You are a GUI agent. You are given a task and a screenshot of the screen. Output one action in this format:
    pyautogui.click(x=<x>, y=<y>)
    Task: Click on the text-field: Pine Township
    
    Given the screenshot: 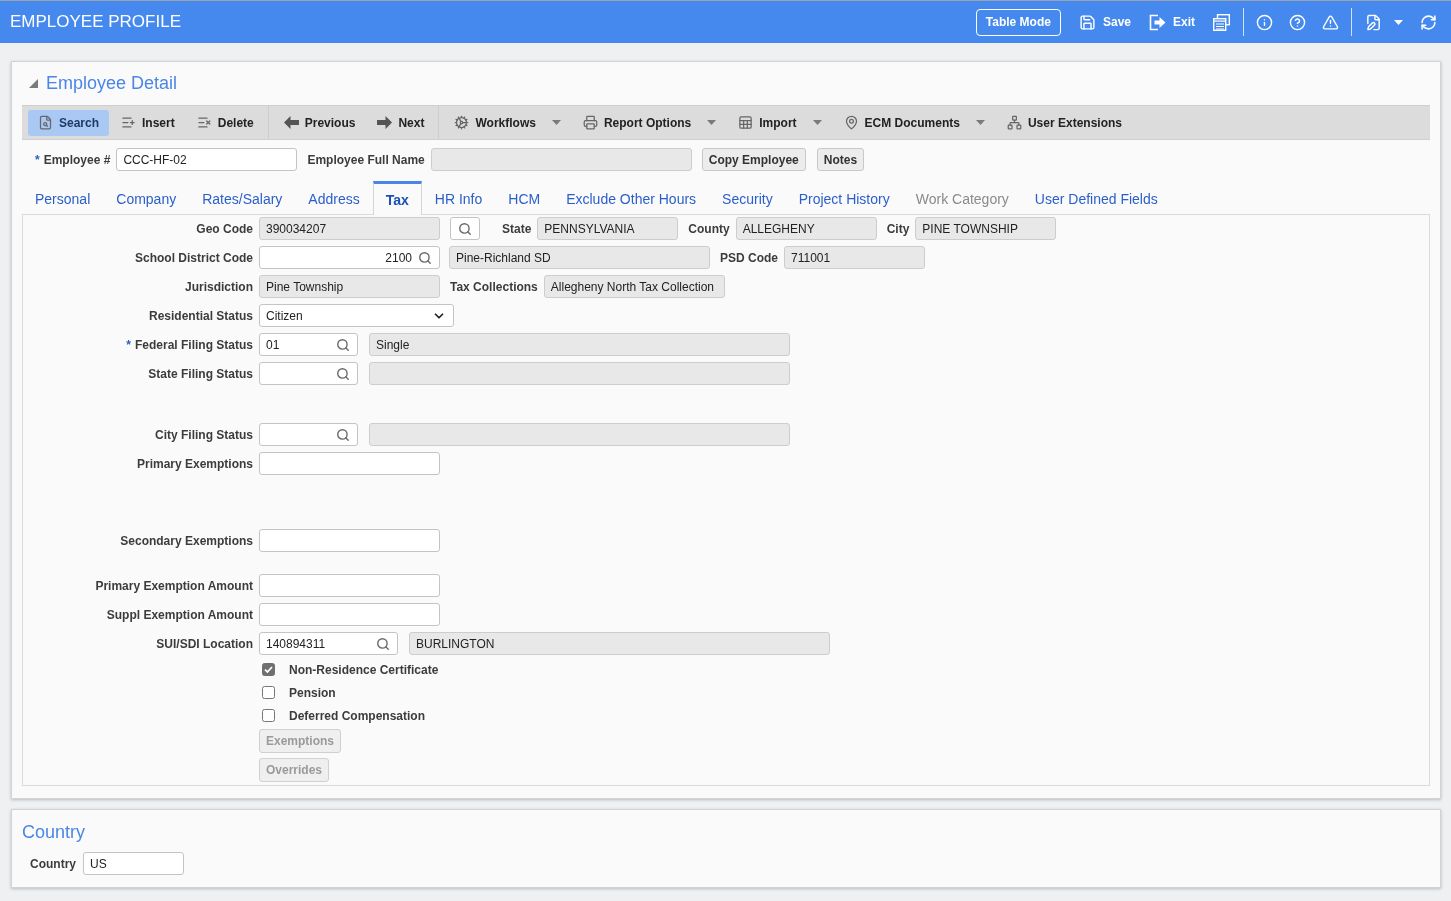 What is the action you would take?
    pyautogui.click(x=349, y=286)
    